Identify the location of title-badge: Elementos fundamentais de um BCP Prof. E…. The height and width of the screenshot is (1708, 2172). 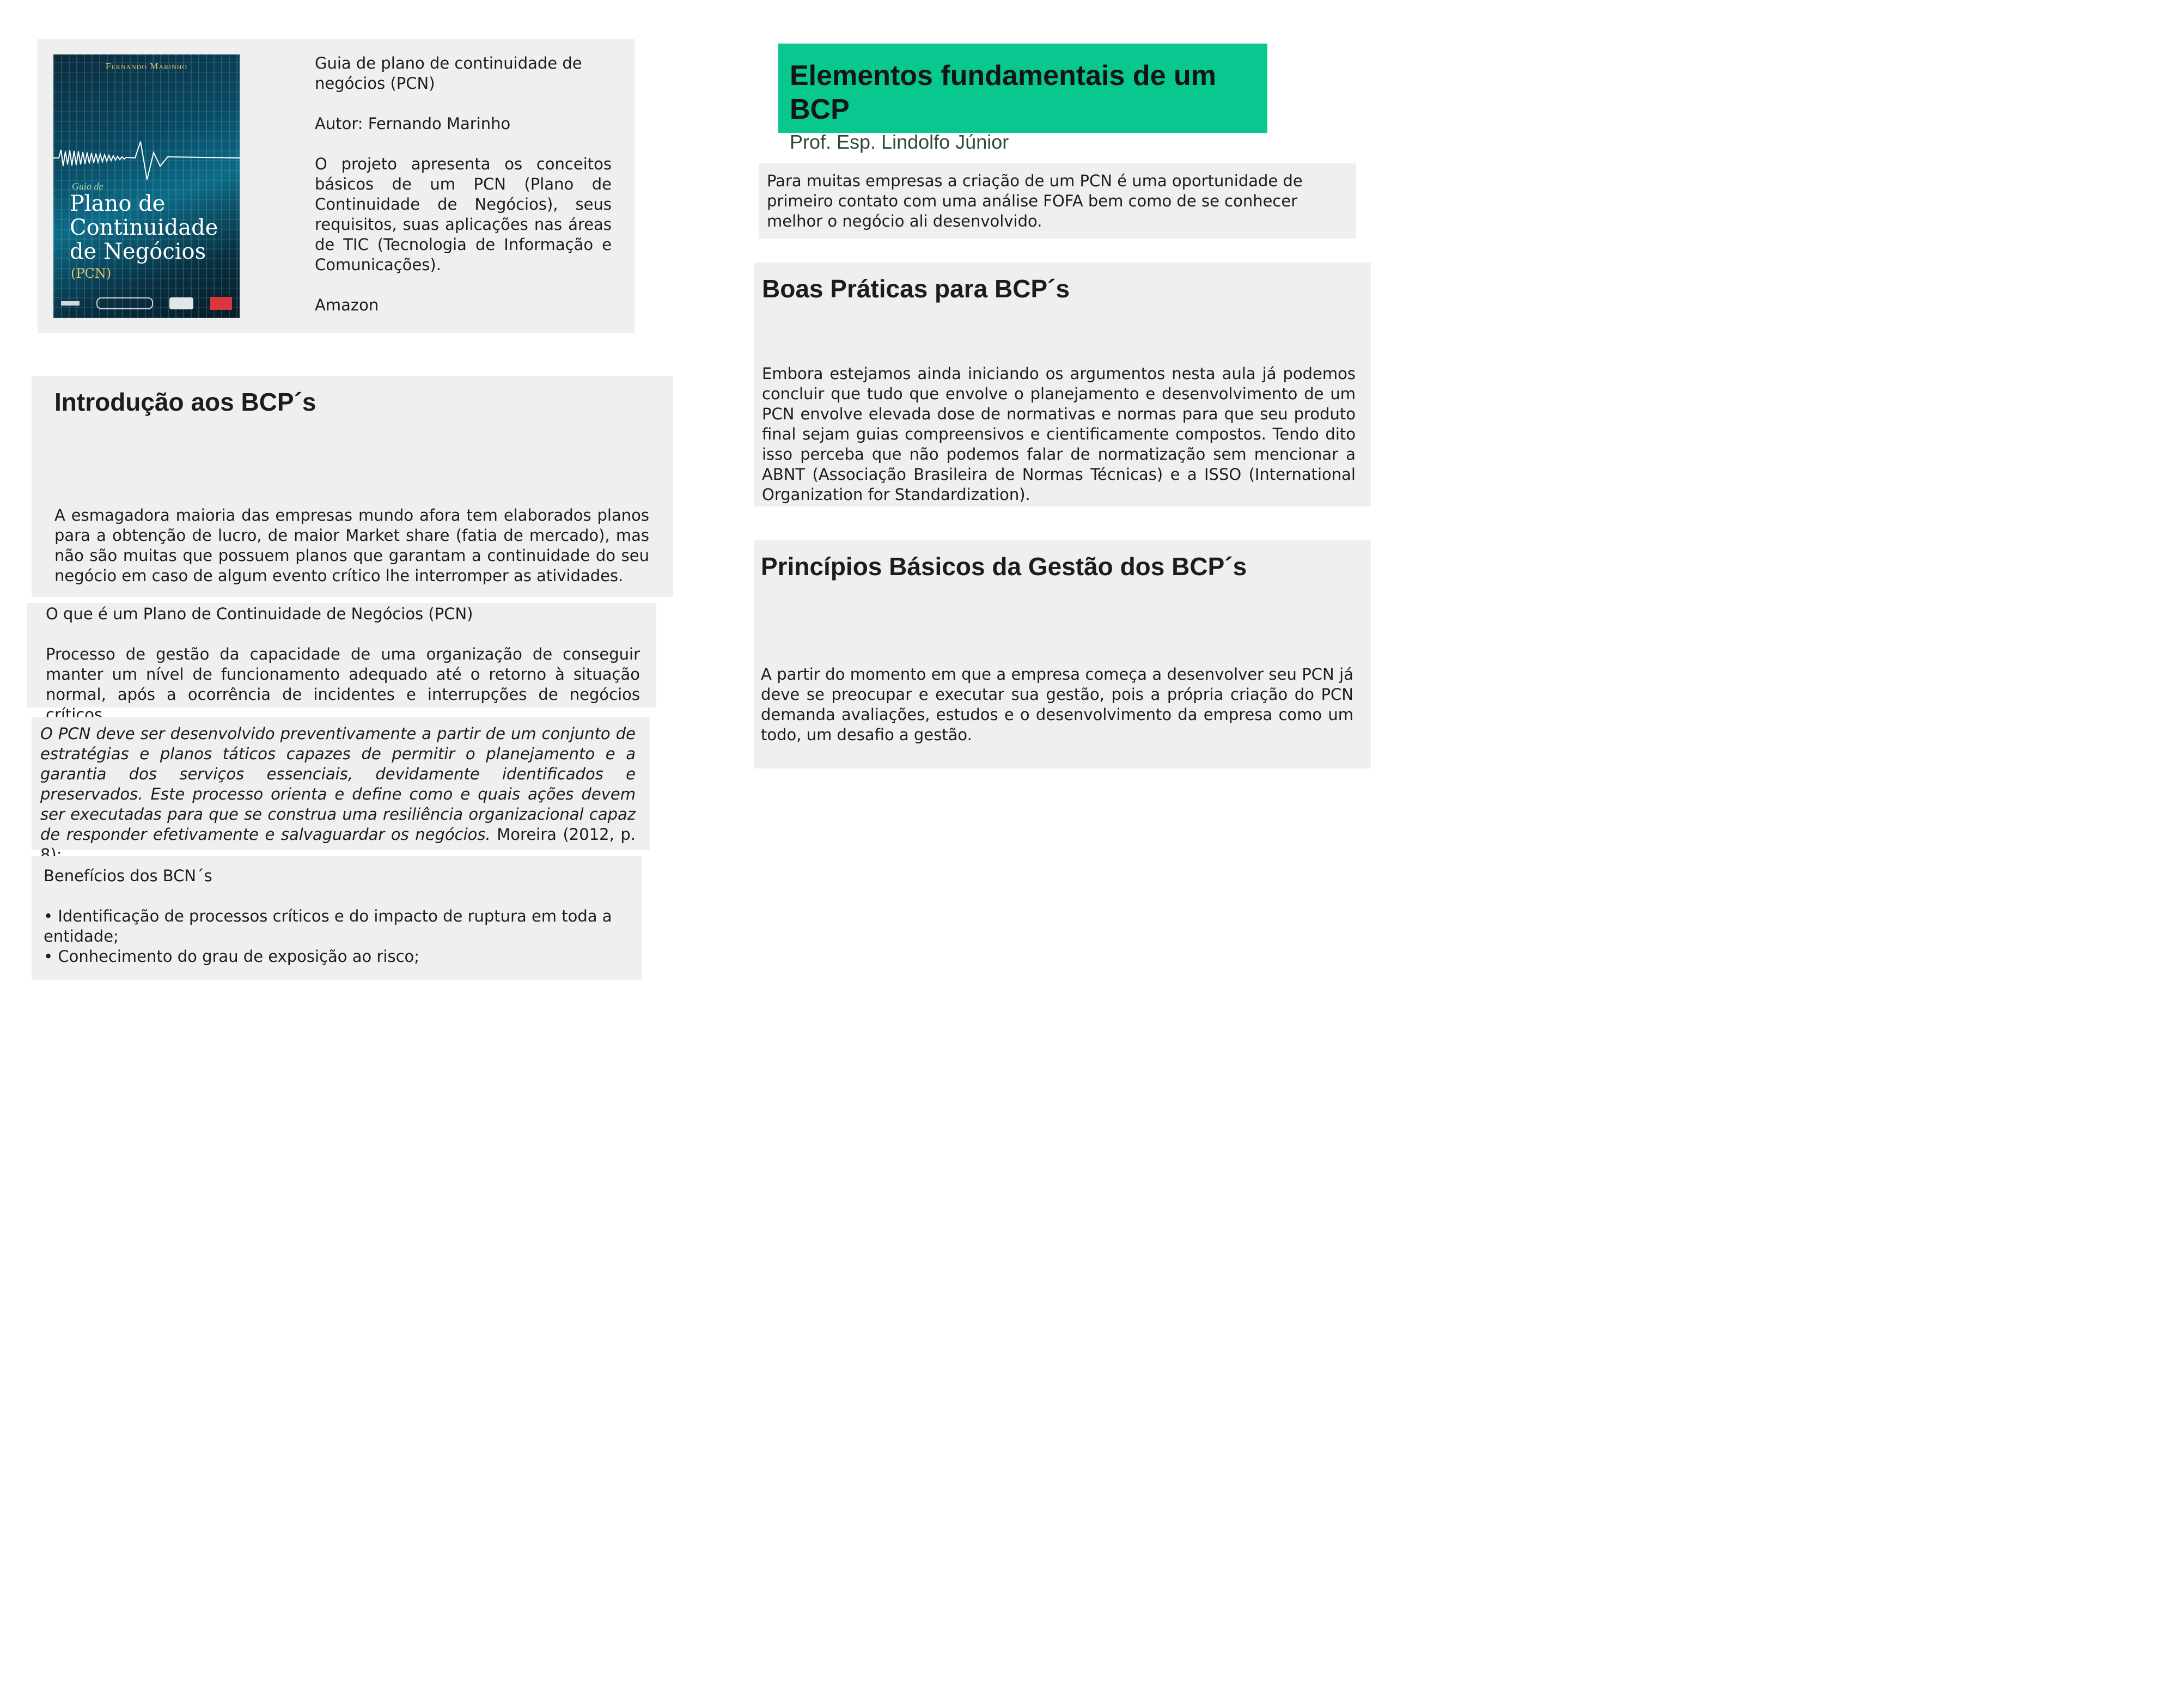
(1023, 98).